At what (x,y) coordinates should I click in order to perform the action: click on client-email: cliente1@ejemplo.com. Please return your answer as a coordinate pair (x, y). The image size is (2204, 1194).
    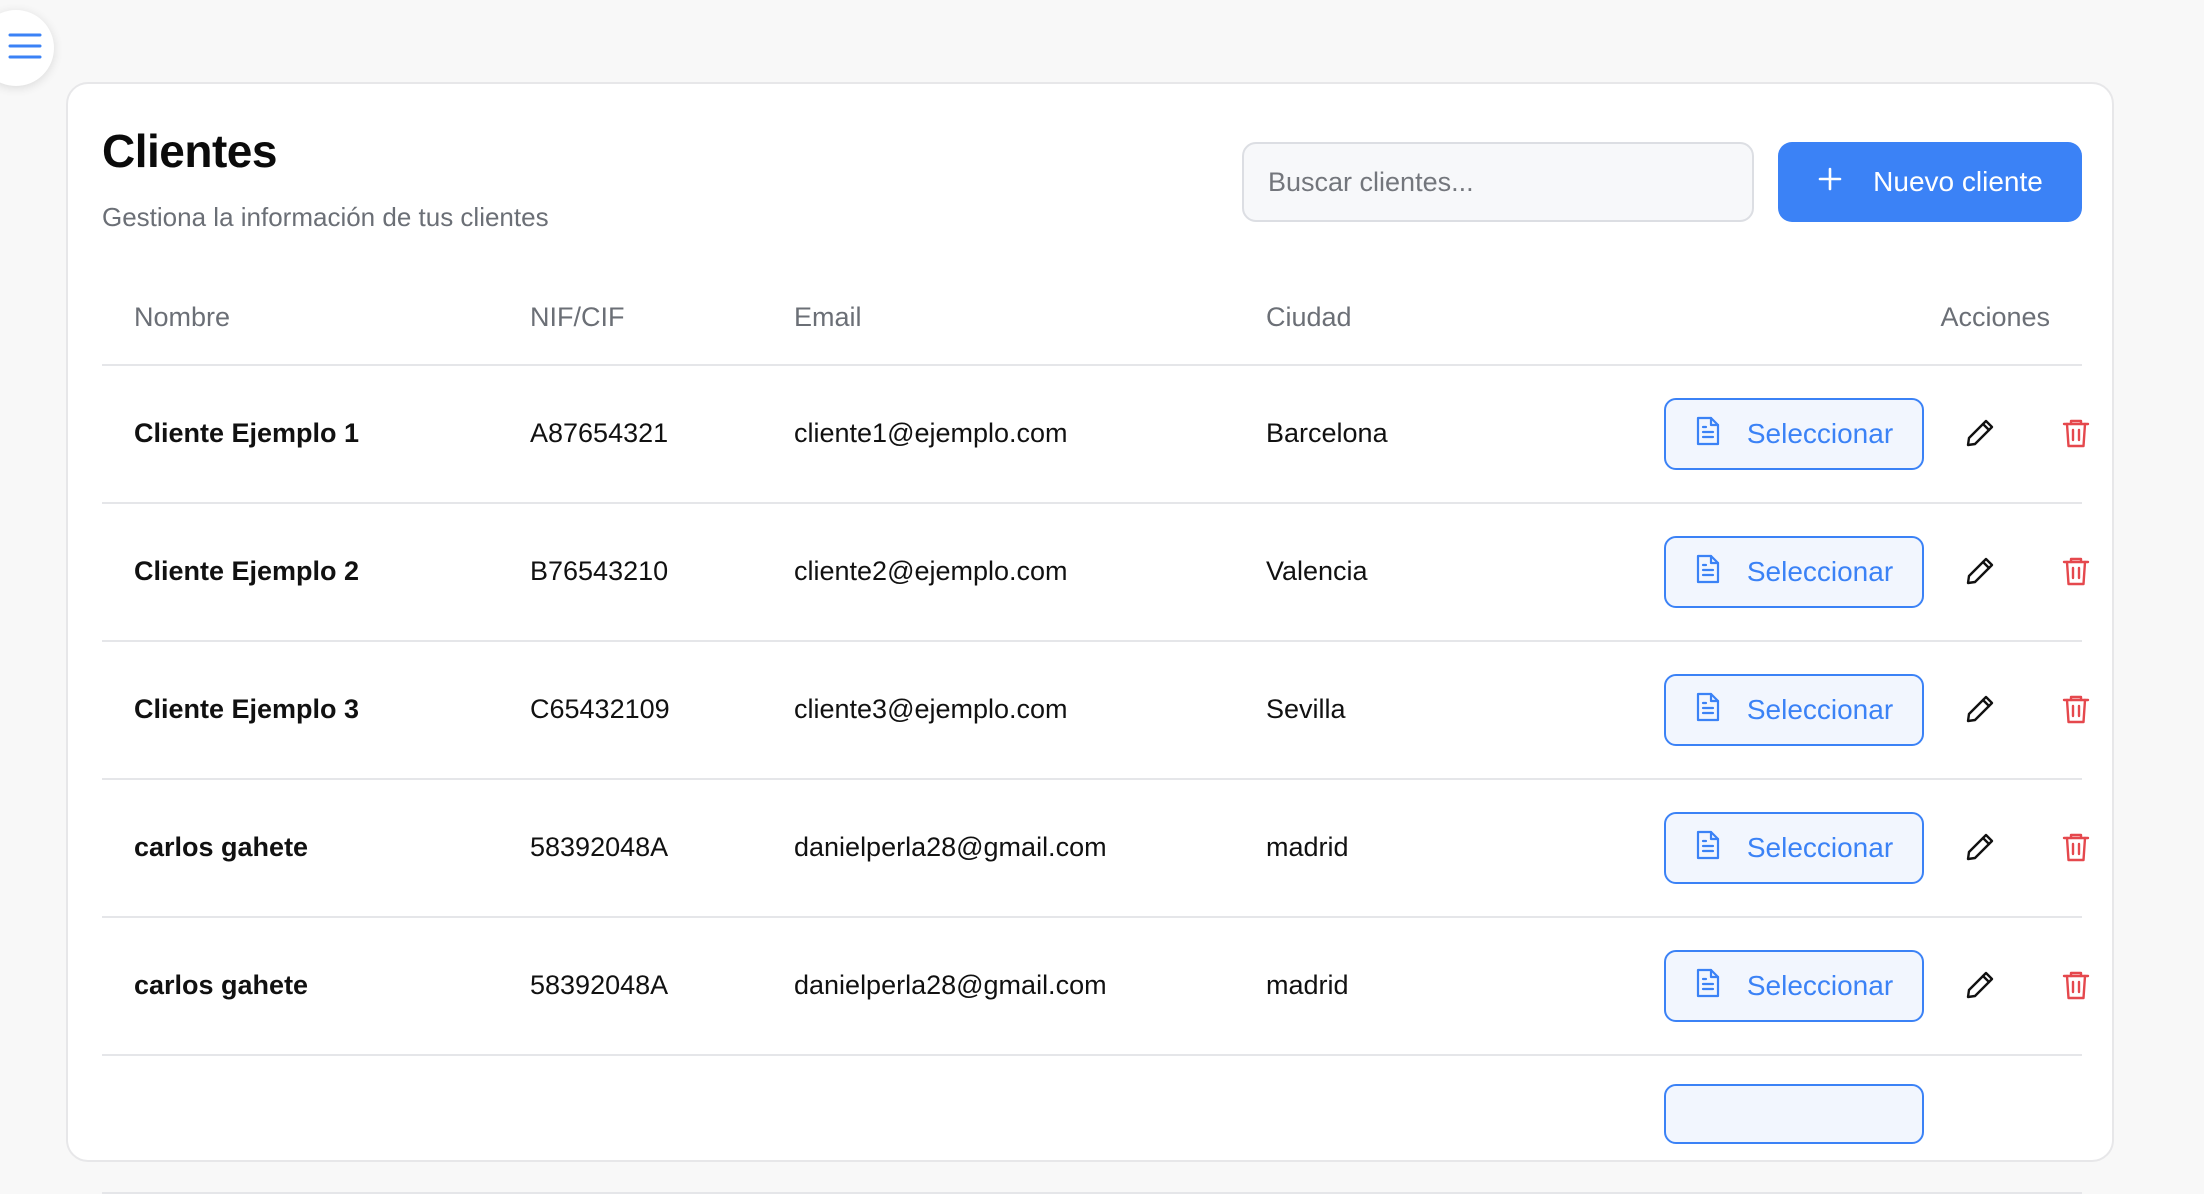
    Looking at the image, I should click on (931, 433).